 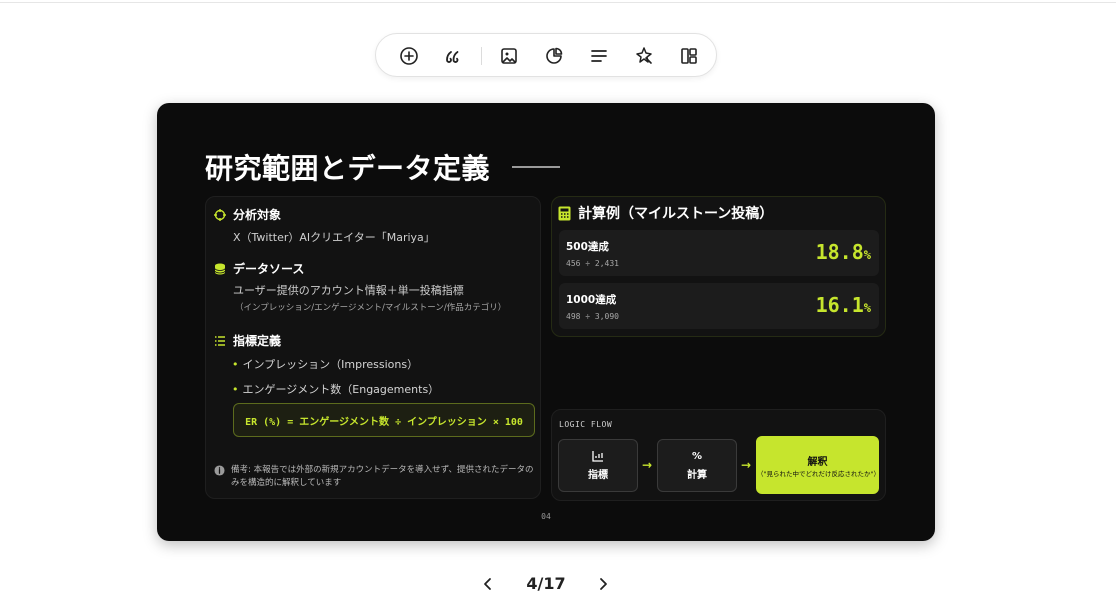 I want to click on calc-card-value: 18.8%, so click(x=843, y=252).